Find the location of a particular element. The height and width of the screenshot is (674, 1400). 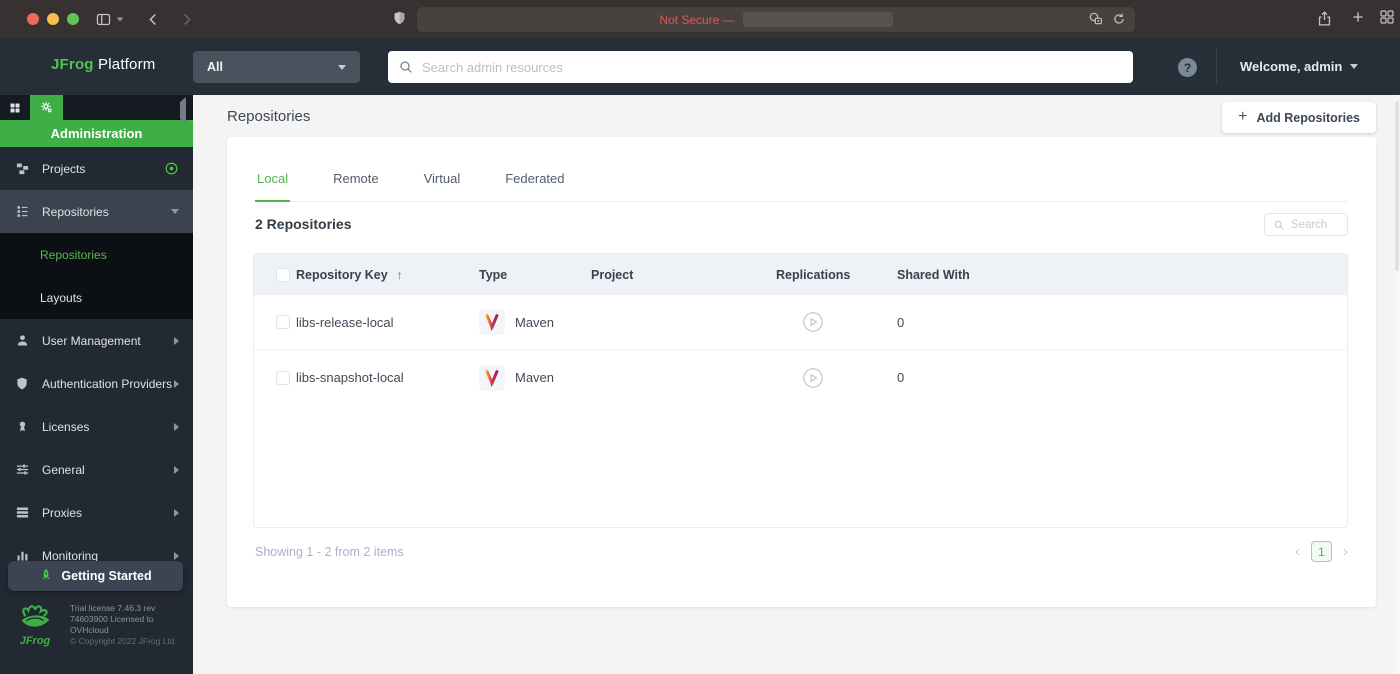

brand-platform: Platform is located at coordinates (124, 64).